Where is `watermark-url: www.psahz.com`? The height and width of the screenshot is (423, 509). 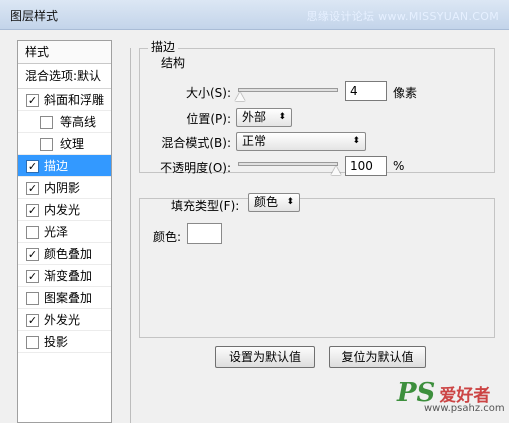 watermark-url: www.psahz.com is located at coordinates (464, 408).